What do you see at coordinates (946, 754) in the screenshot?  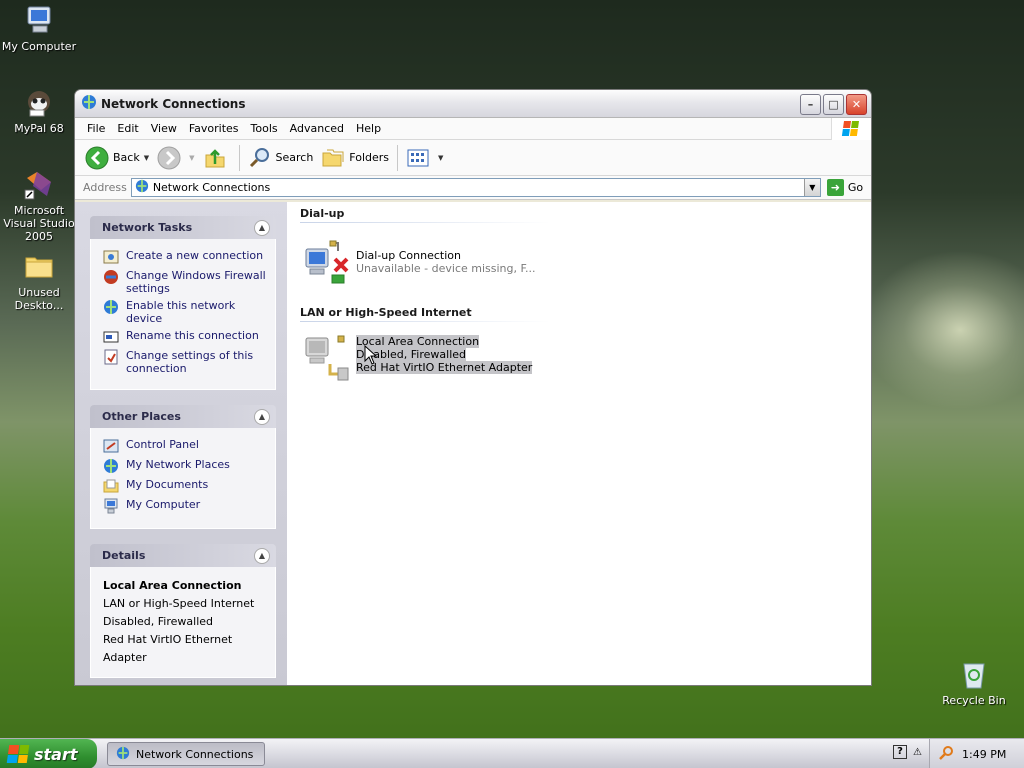 I see `search-tray-icon` at bounding box center [946, 754].